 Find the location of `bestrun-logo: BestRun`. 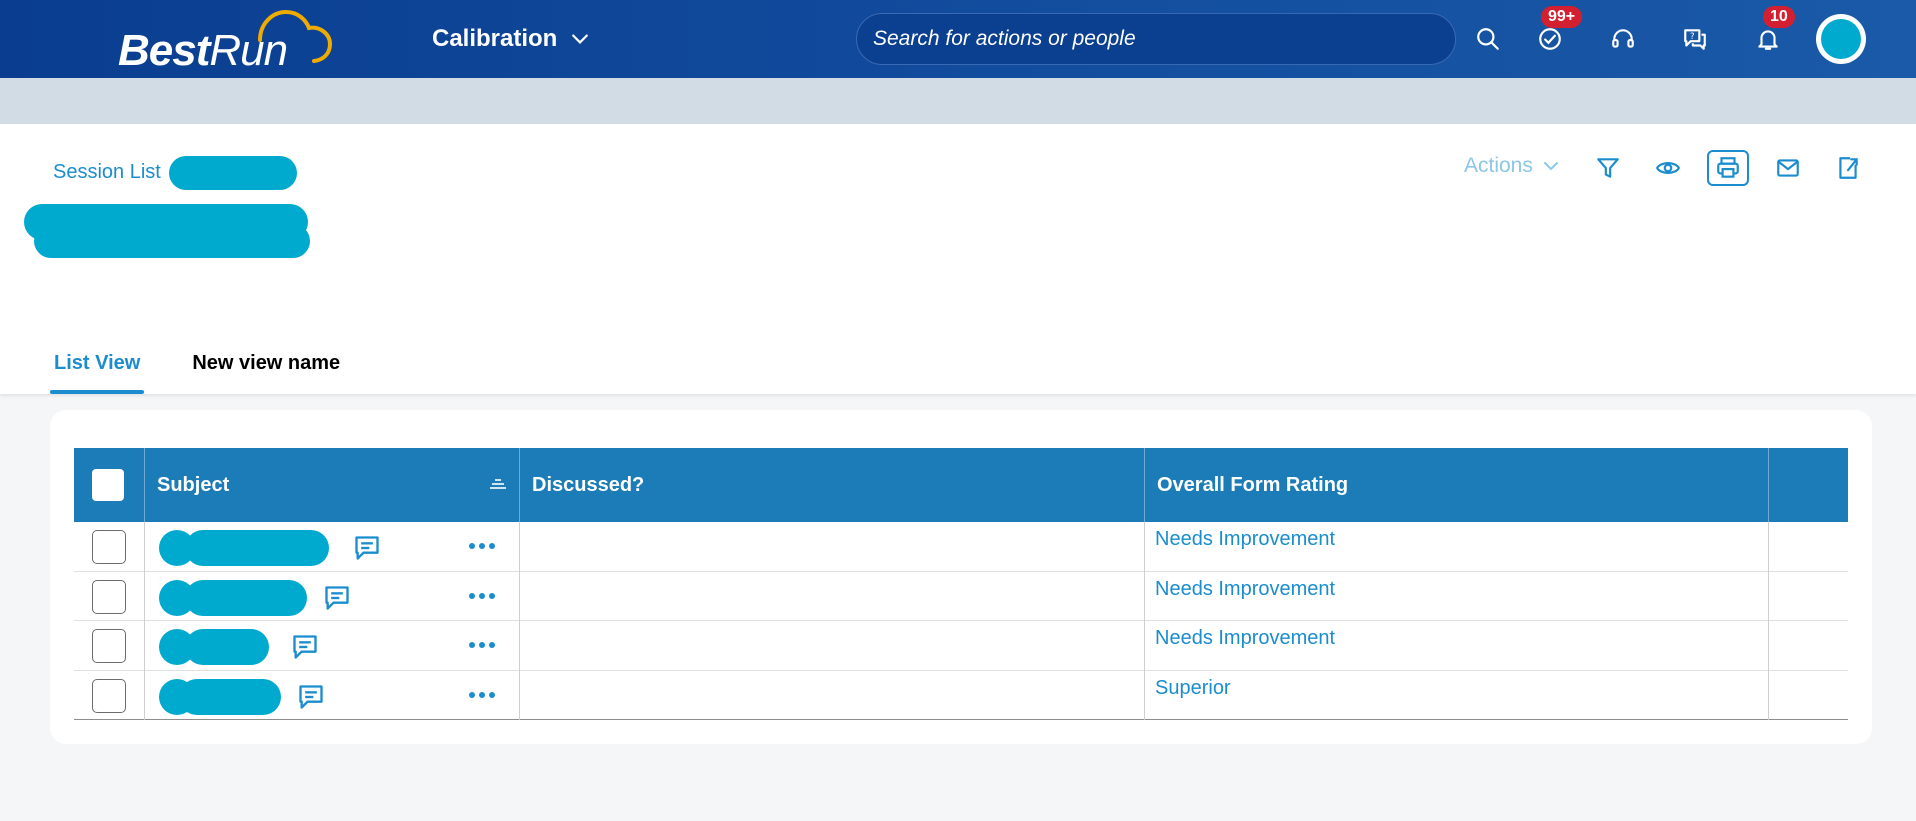

bestrun-logo: BestRun is located at coordinates (225, 40).